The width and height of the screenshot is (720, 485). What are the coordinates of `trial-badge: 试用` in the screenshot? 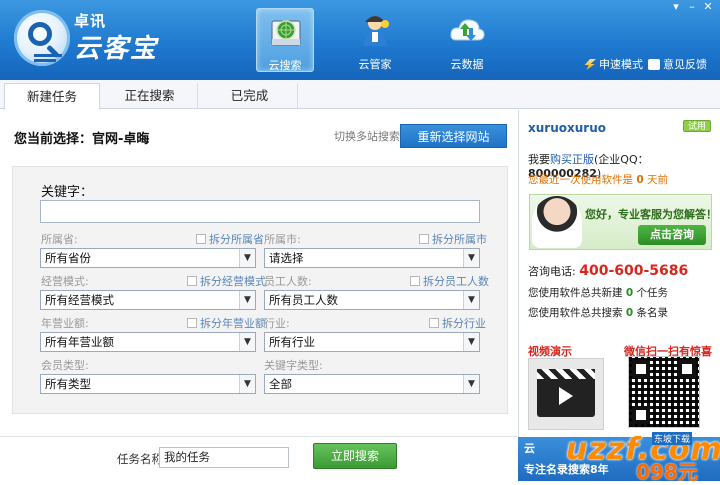 It's located at (697, 126).